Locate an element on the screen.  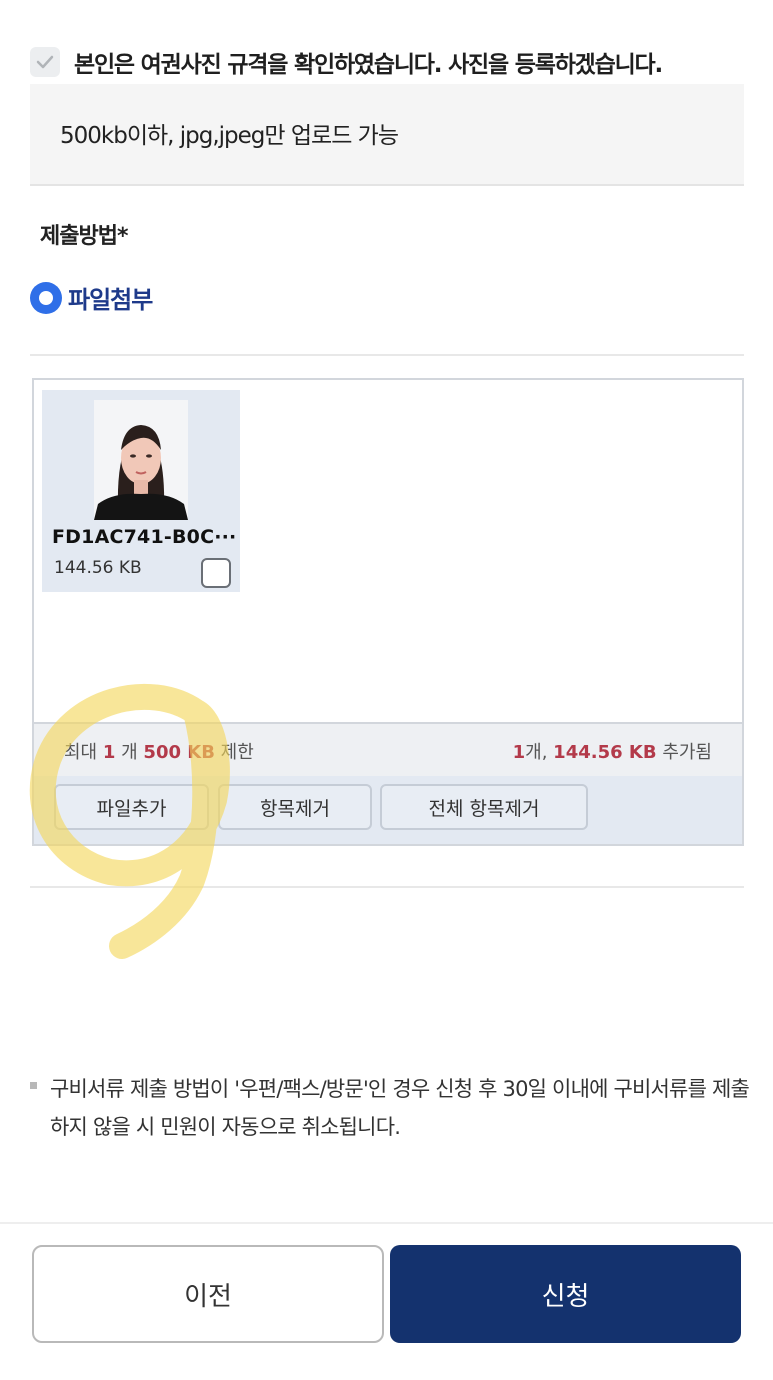
file-size: 144.56 KB is located at coordinates (98, 568).